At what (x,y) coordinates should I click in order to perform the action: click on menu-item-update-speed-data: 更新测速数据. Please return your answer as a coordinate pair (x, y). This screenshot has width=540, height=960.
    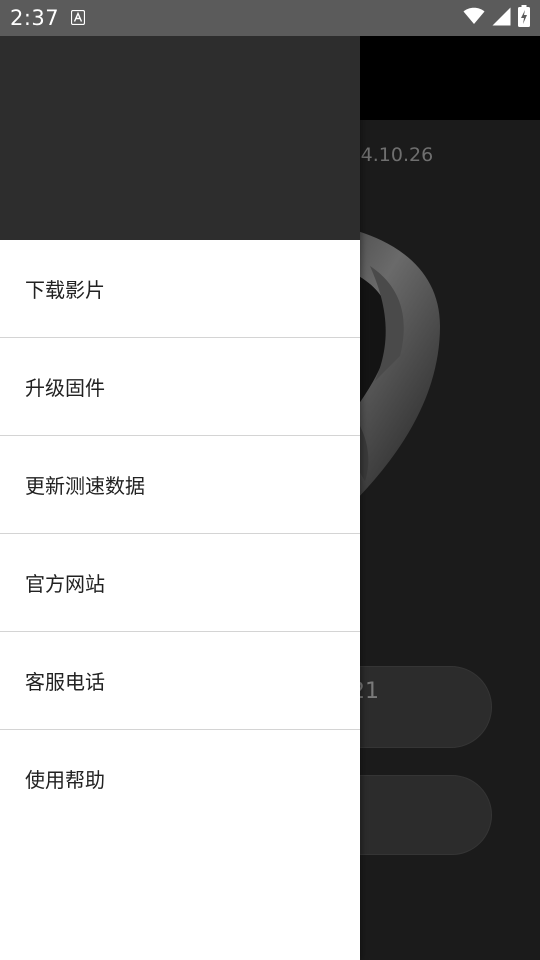
    Looking at the image, I should click on (180, 485).